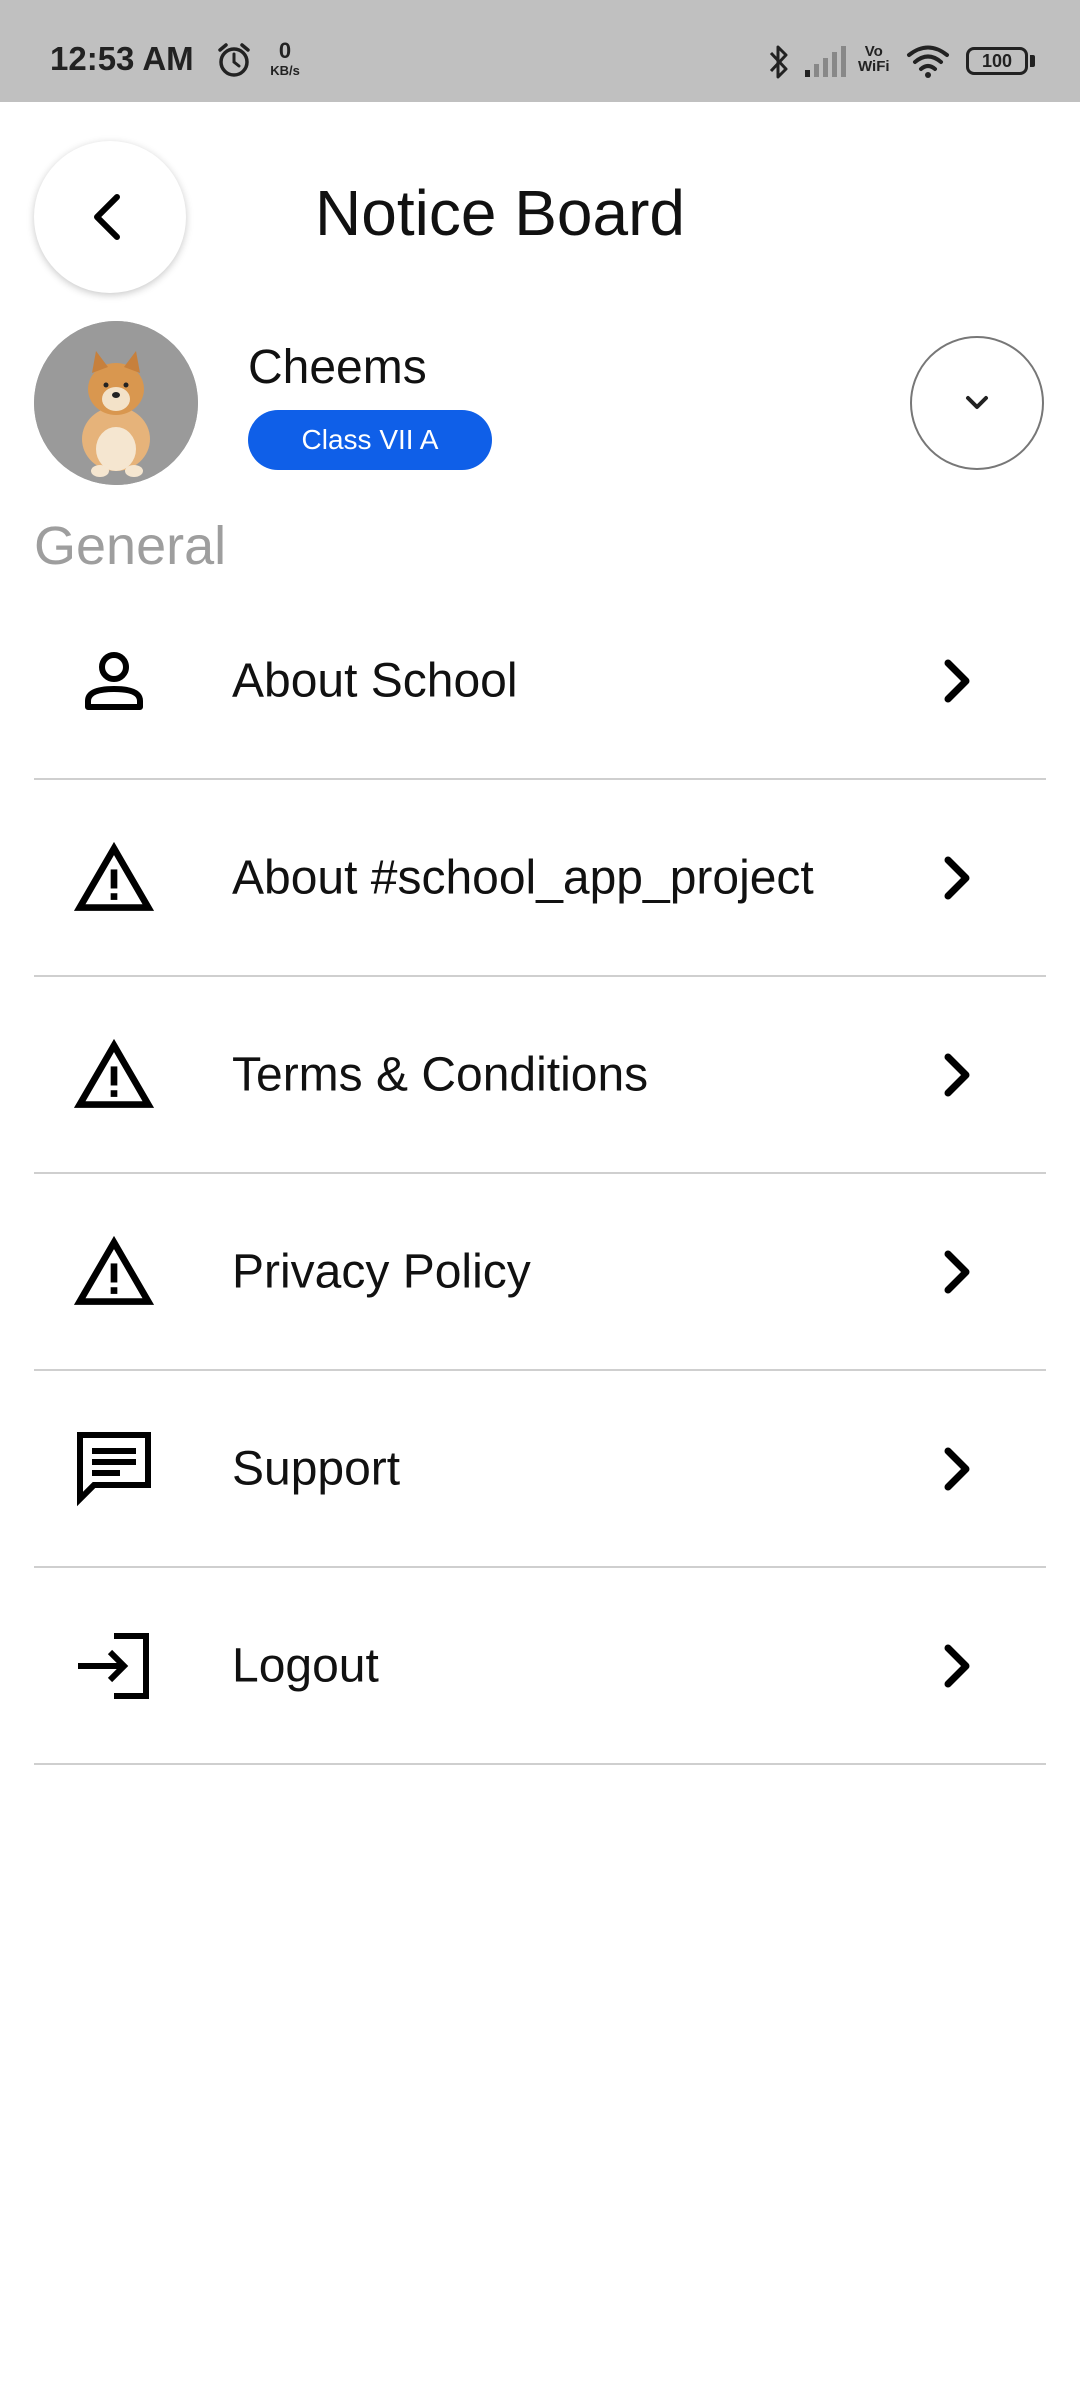 This screenshot has height=2400, width=1080. I want to click on user-name: Cheems, so click(337, 367).